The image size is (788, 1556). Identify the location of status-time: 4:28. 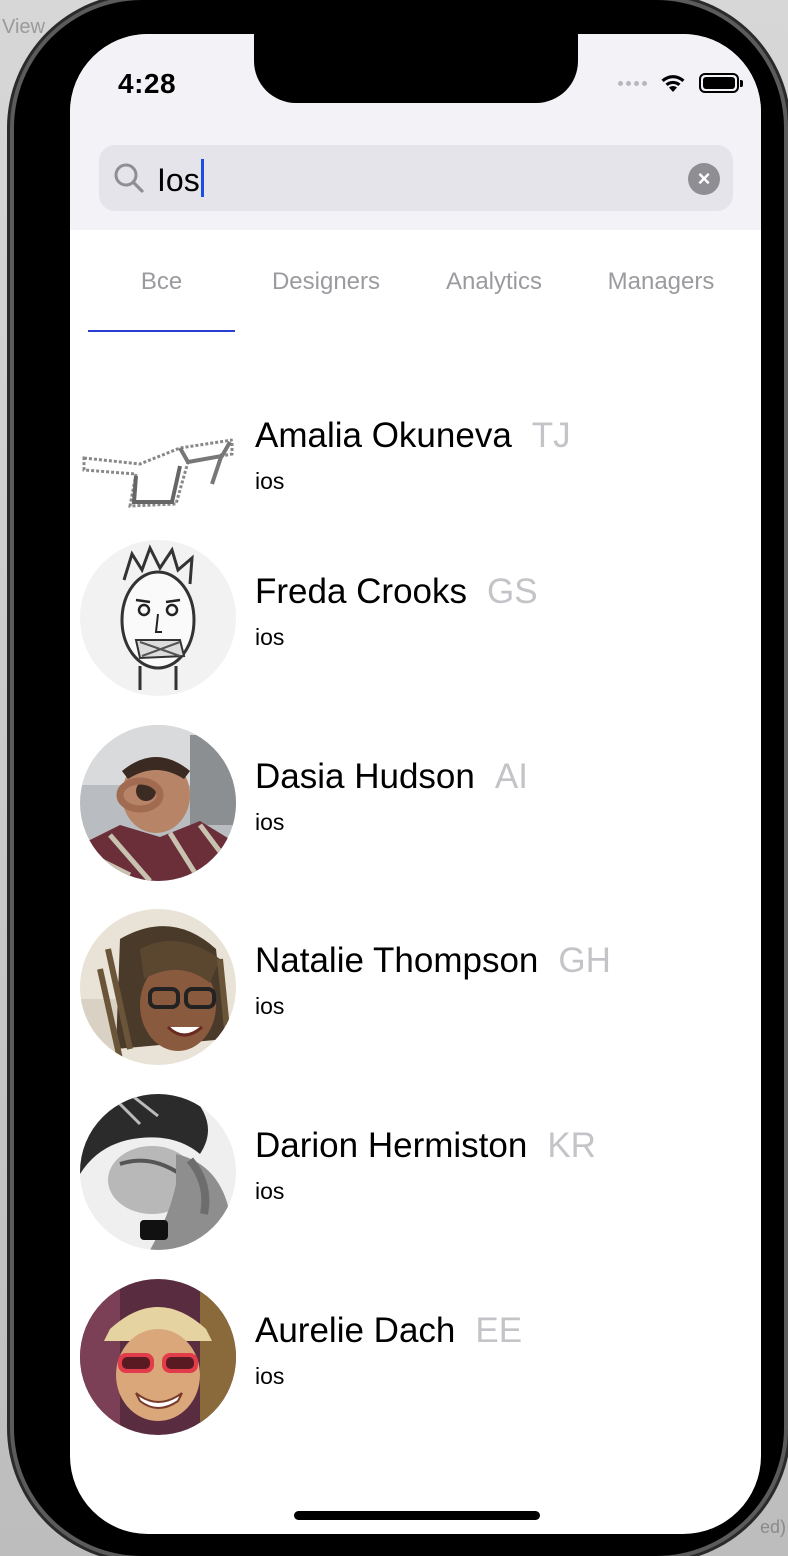
(147, 83).